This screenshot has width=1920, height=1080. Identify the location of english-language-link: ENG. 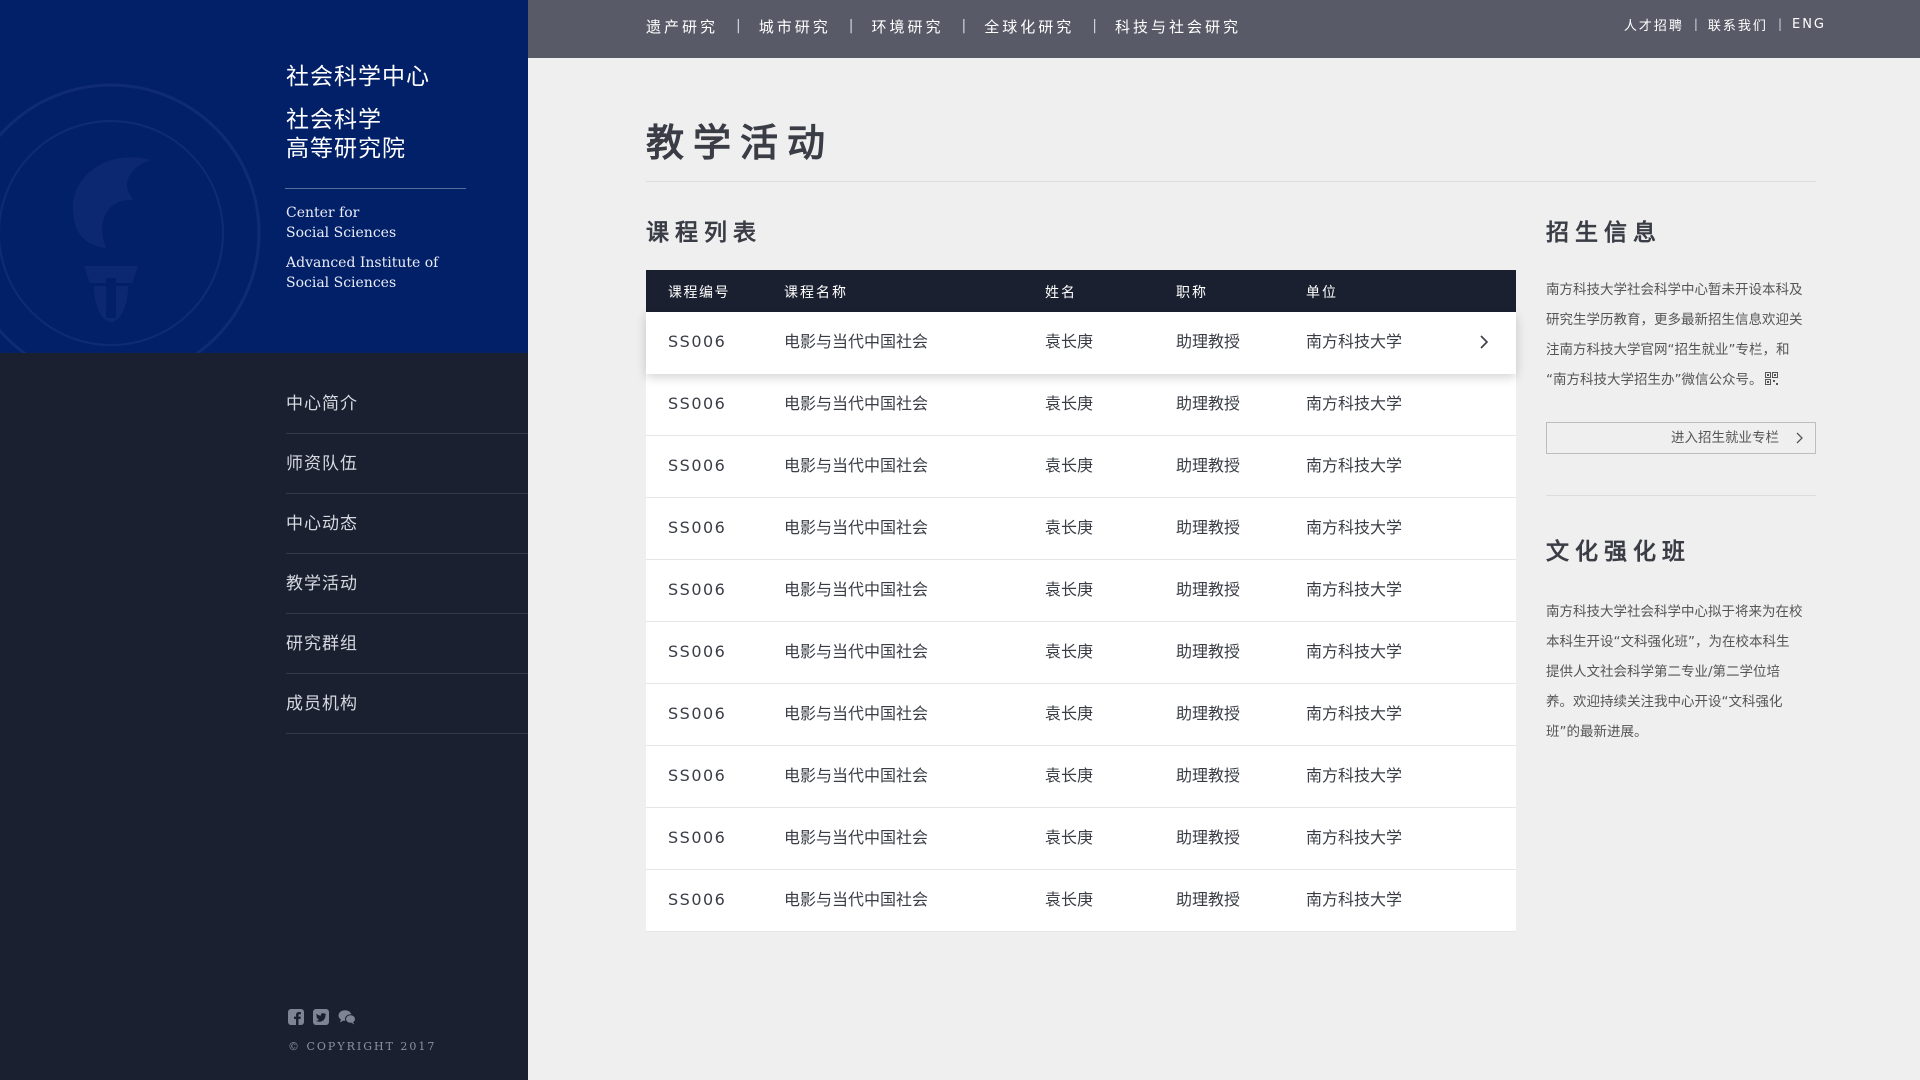
(1809, 24).